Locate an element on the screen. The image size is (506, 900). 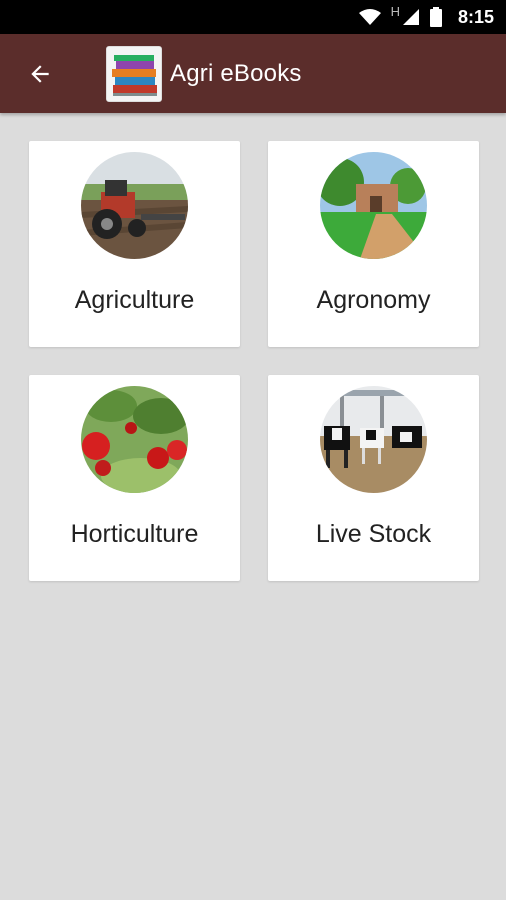
category-label: Horticulture is located at coordinates (134, 534).